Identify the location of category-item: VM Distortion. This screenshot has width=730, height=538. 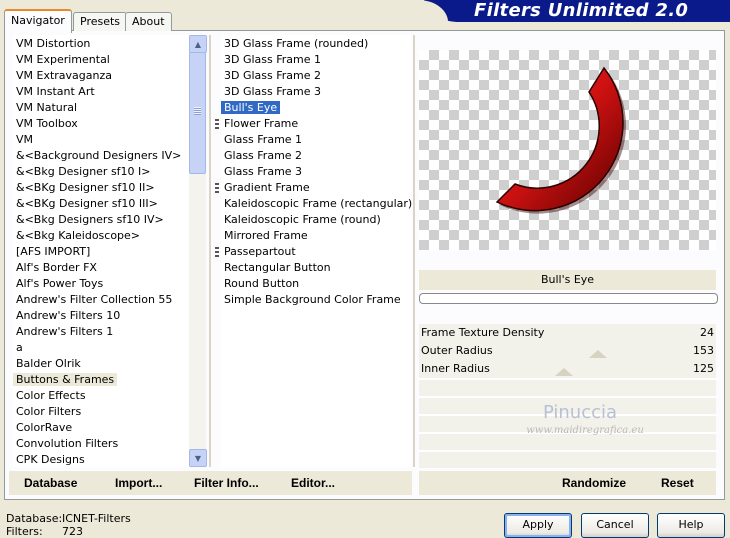
(53, 44).